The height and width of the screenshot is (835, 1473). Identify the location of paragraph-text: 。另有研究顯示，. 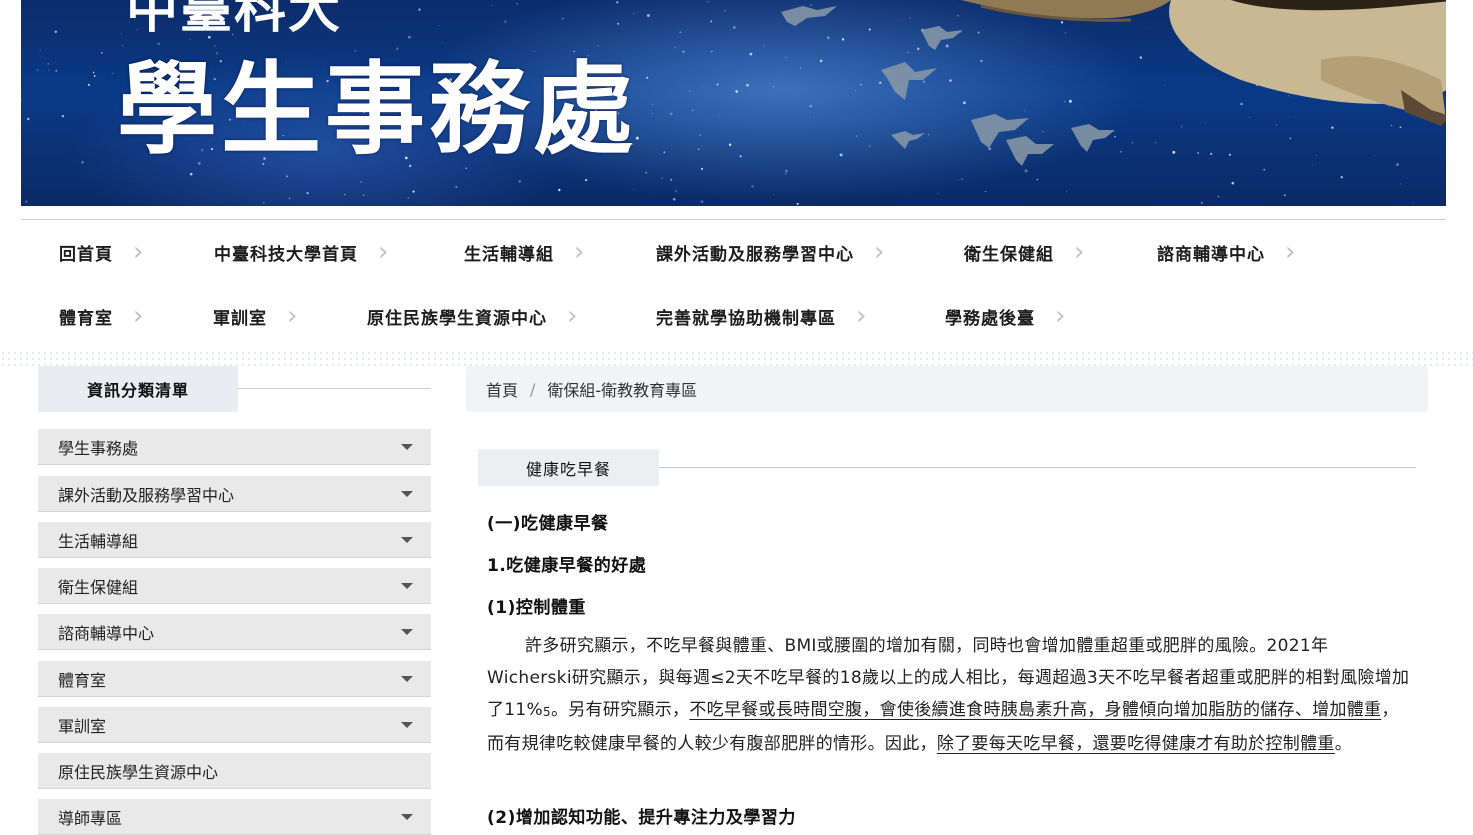
(620, 710).